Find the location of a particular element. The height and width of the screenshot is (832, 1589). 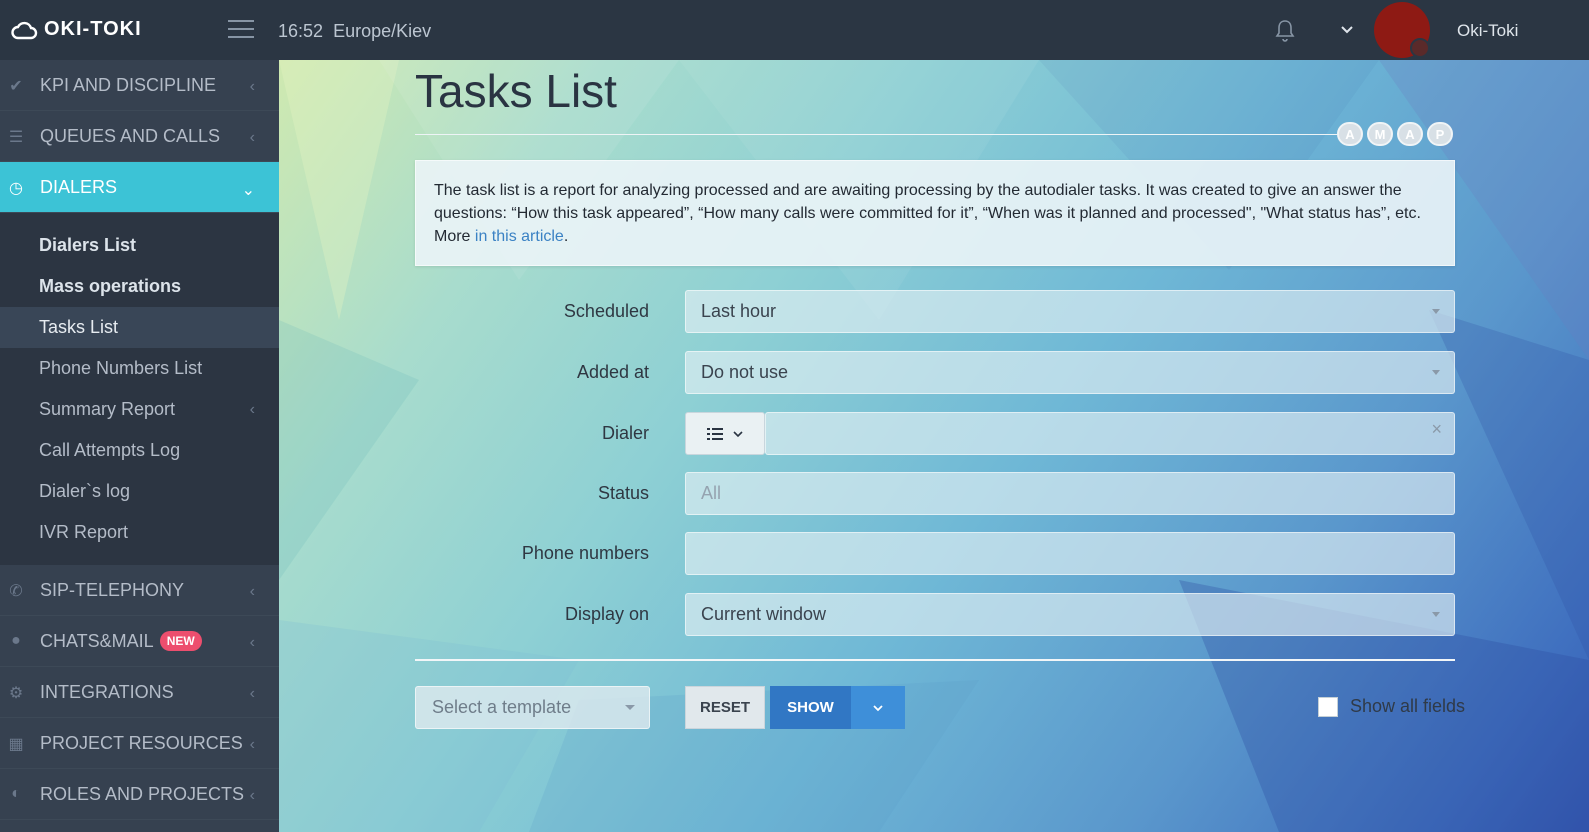

timezone: Europe/Kiev is located at coordinates (382, 31).